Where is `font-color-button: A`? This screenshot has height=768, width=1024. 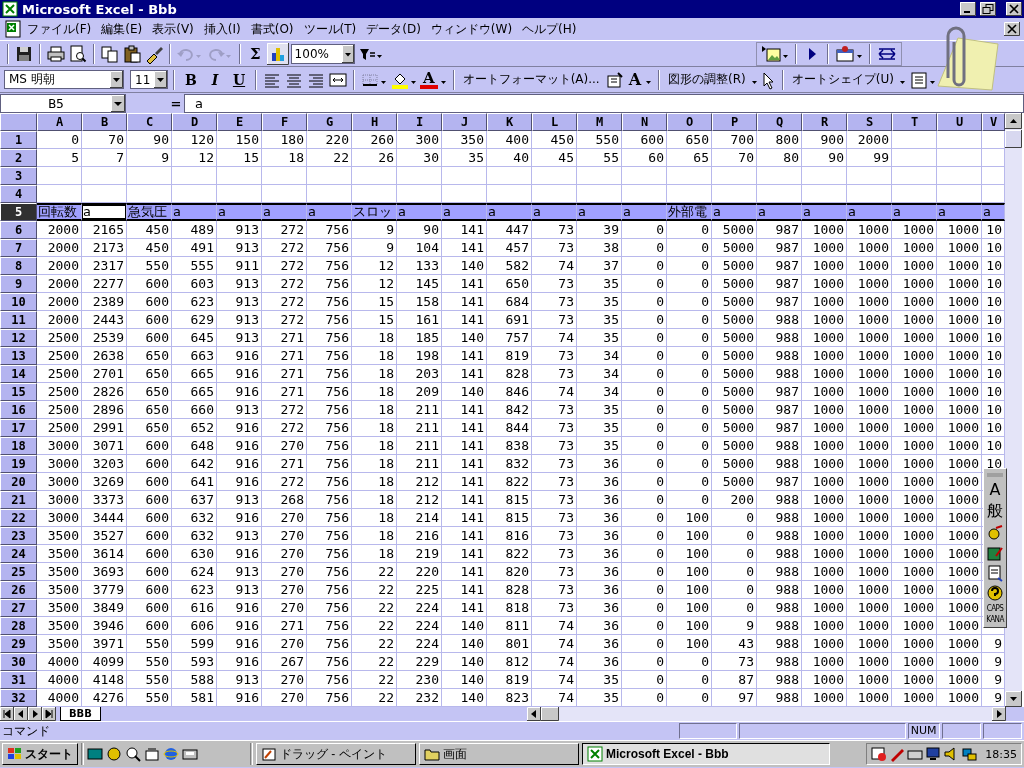 font-color-button: A is located at coordinates (429, 79).